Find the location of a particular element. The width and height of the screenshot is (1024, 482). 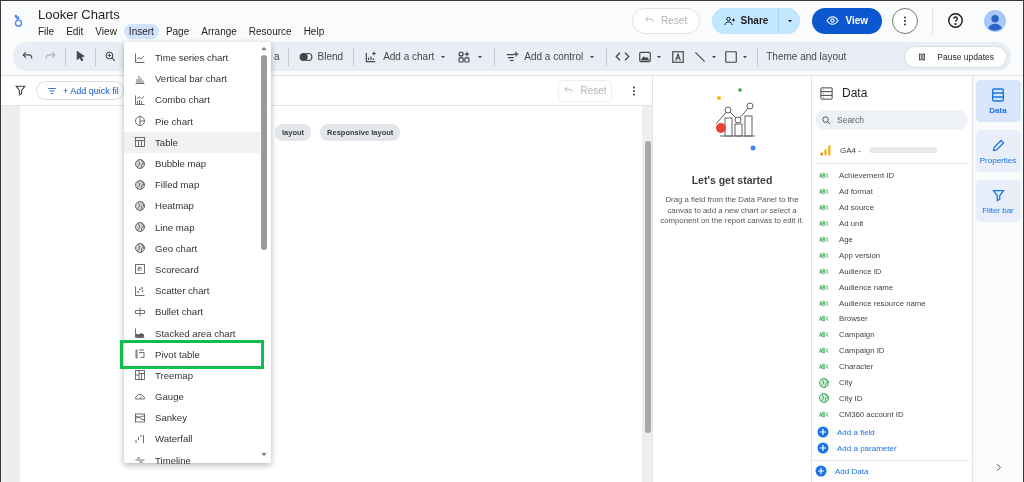

menu-item: Resource is located at coordinates (270, 31).